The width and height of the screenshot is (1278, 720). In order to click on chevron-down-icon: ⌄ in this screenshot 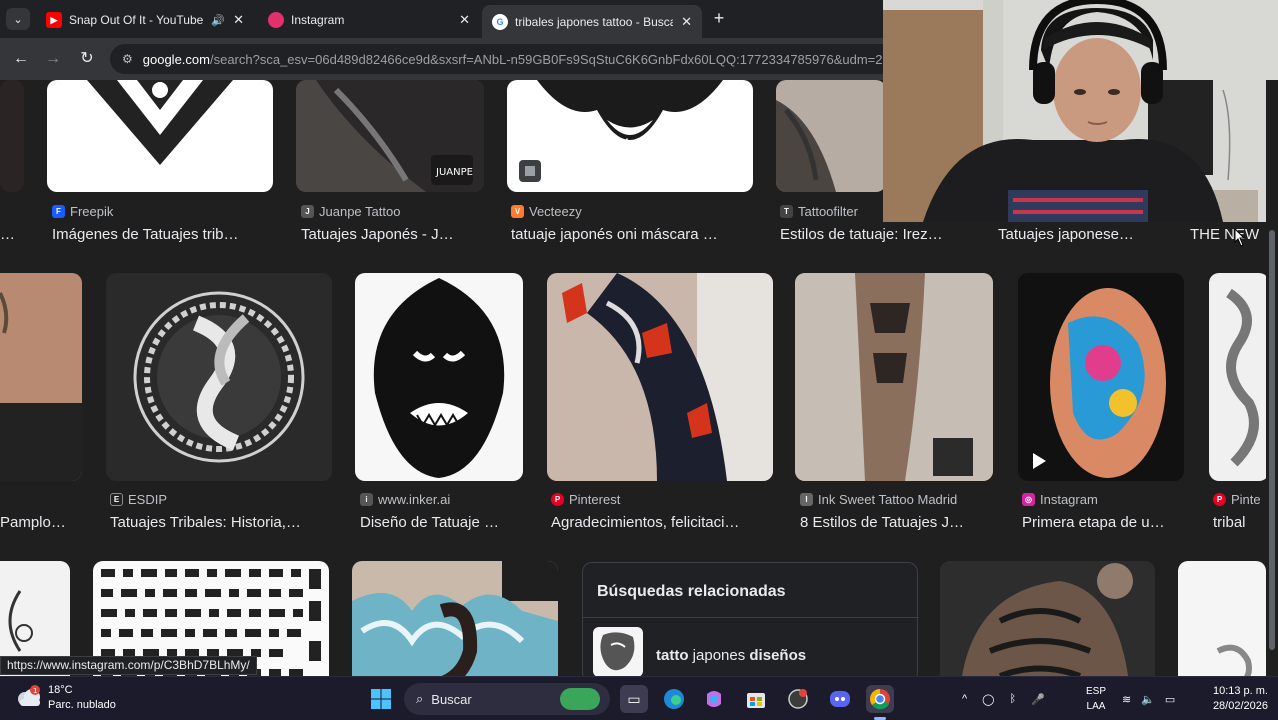, I will do `click(18, 19)`.